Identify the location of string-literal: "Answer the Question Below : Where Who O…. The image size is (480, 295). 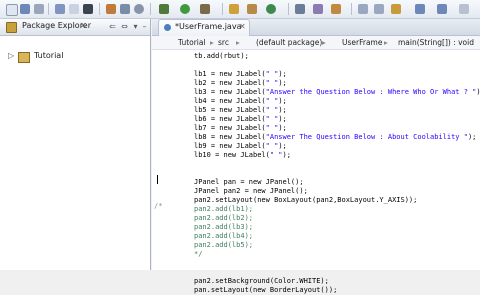
(371, 92).